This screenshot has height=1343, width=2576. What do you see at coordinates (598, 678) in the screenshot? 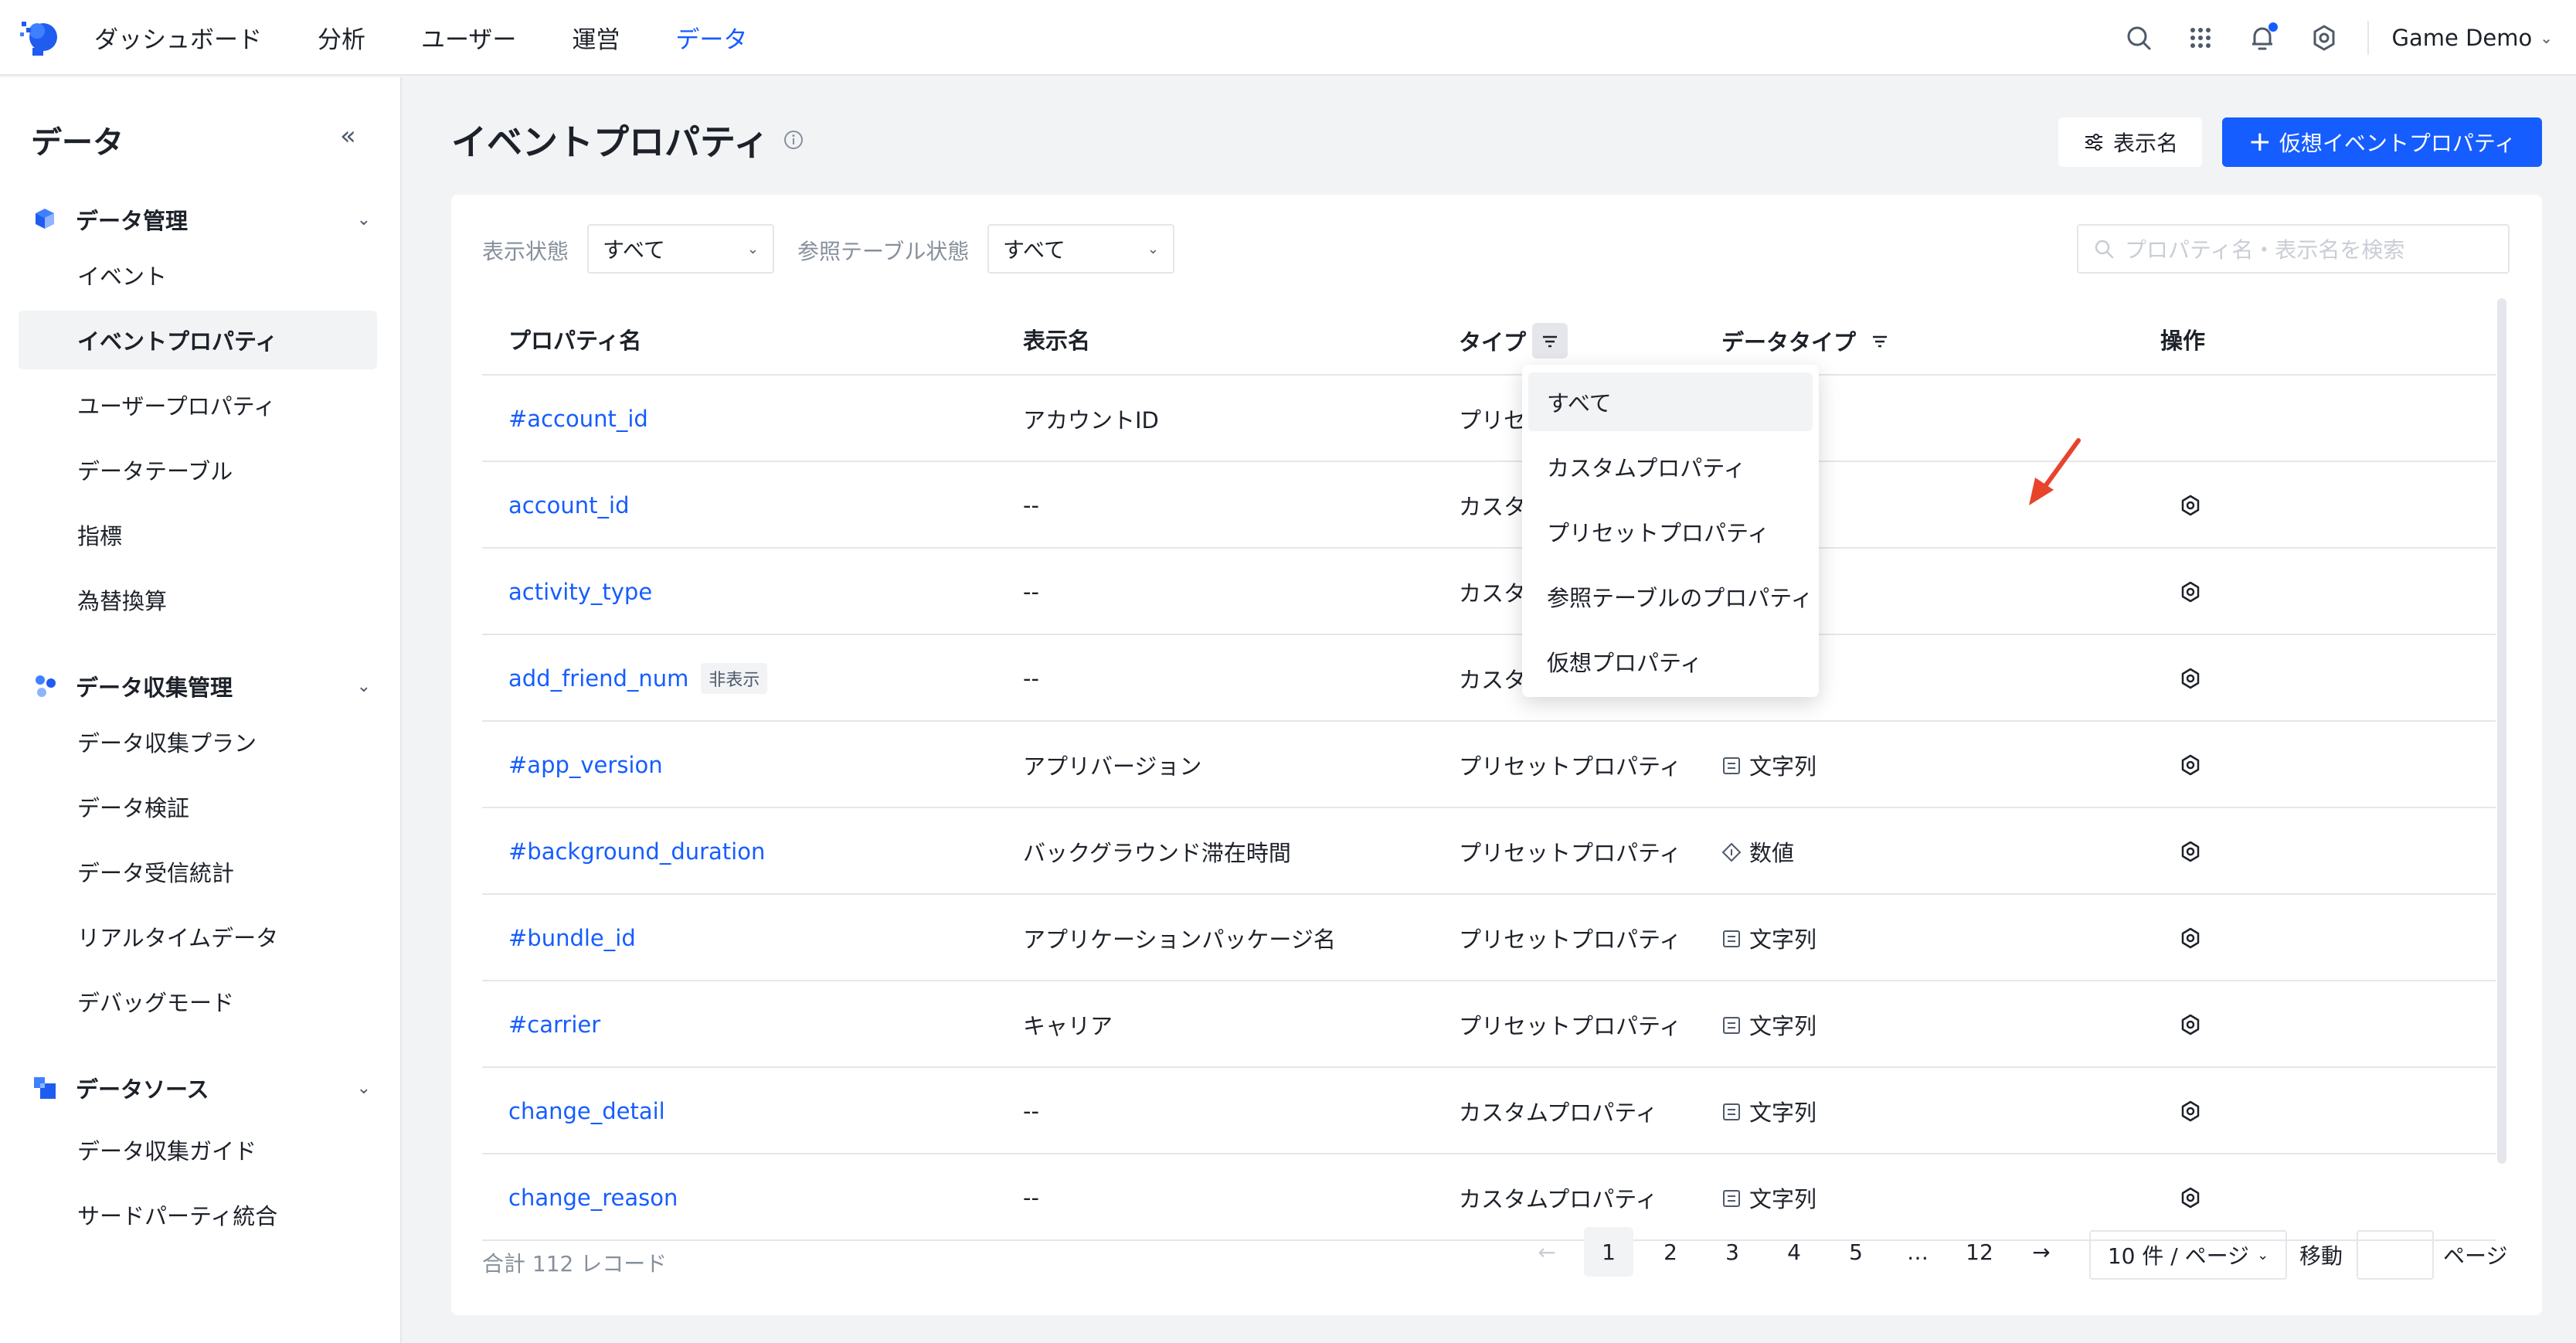
I see `property-name-link: add_friend_num` at bounding box center [598, 678].